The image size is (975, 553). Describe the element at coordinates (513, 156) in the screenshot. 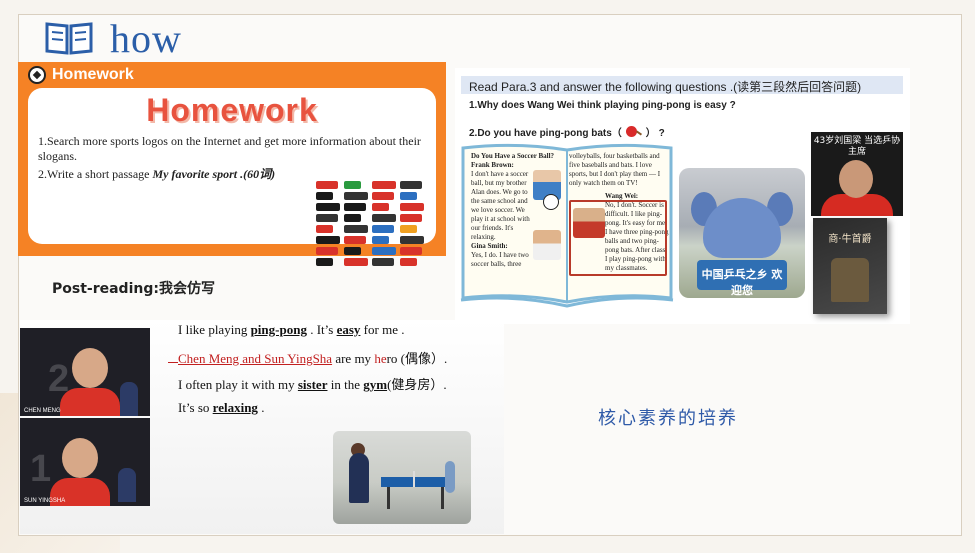

I see `textbook-heading: Do You Have a Soccer Ball?` at that location.